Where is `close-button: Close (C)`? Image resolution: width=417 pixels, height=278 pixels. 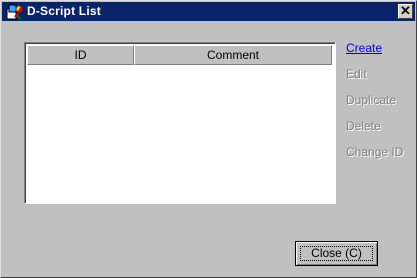 close-button: Close (C) is located at coordinates (336, 253).